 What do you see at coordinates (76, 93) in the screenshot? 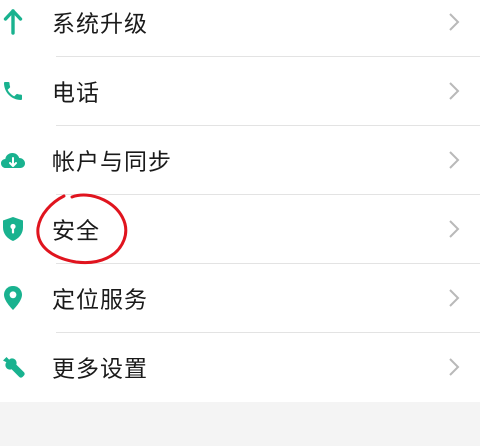
I see `settings-item-label: 电话` at bounding box center [76, 93].